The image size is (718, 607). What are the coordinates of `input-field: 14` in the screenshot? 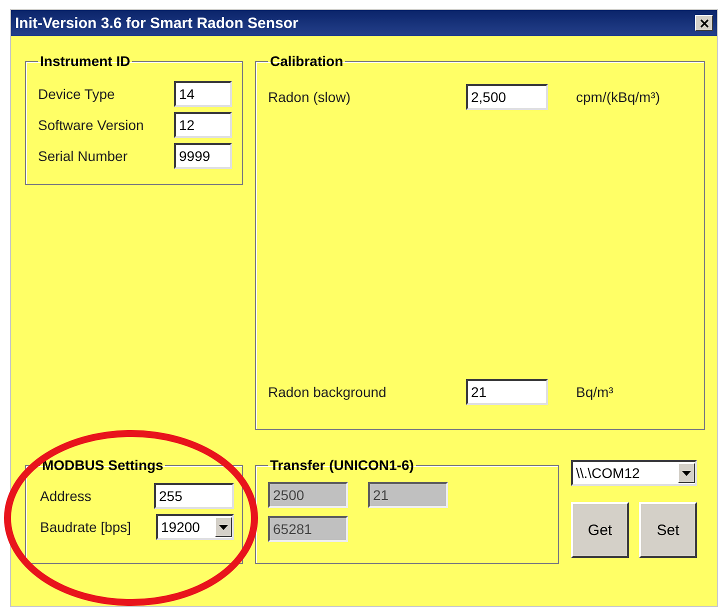 It's located at (203, 94).